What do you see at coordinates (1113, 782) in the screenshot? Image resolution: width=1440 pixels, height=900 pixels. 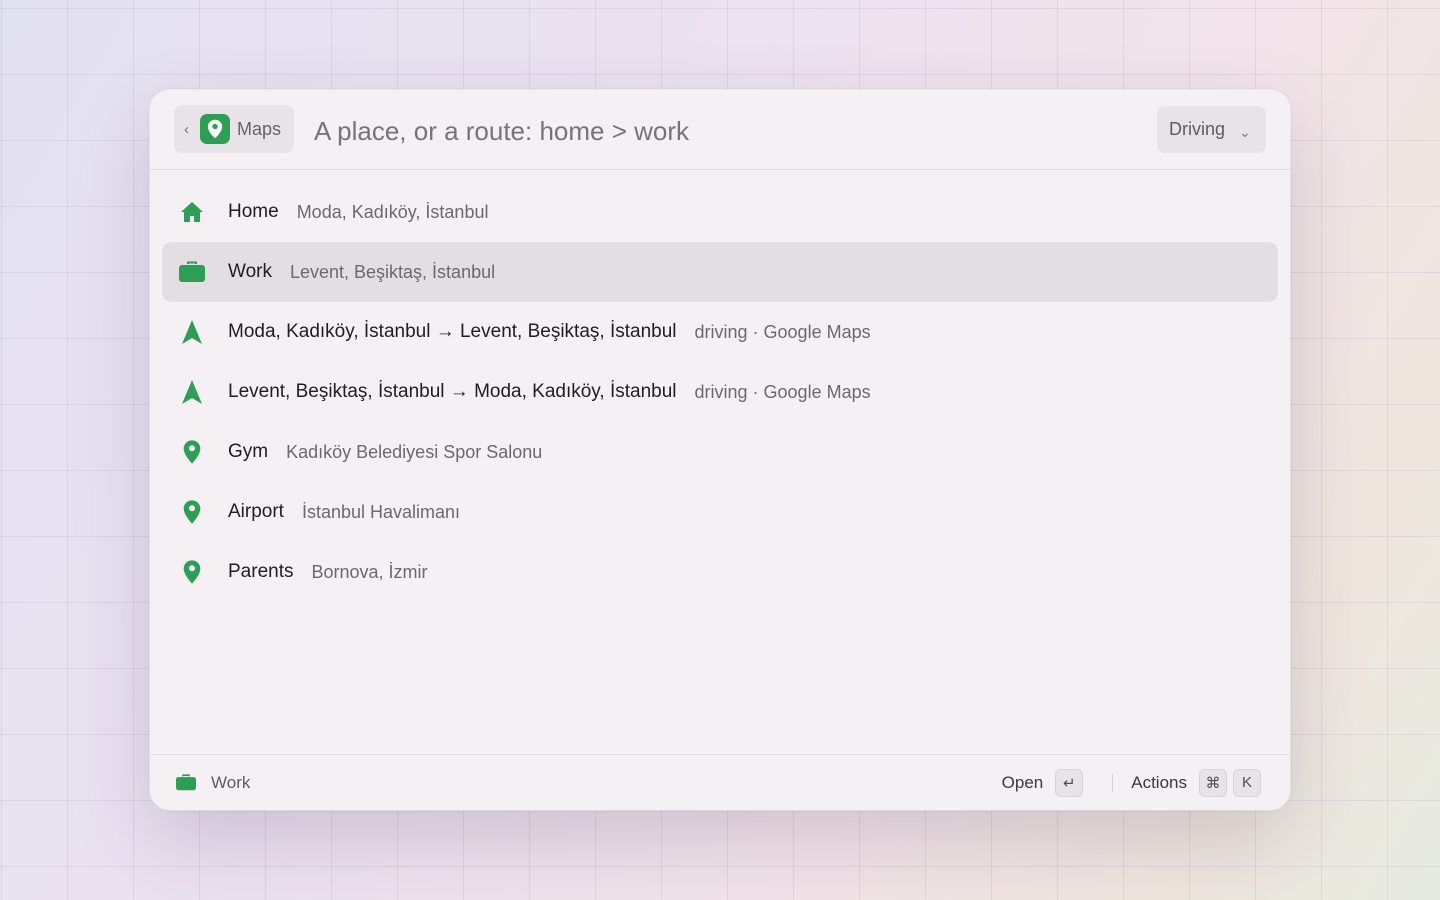 I see `footer-divider` at bounding box center [1113, 782].